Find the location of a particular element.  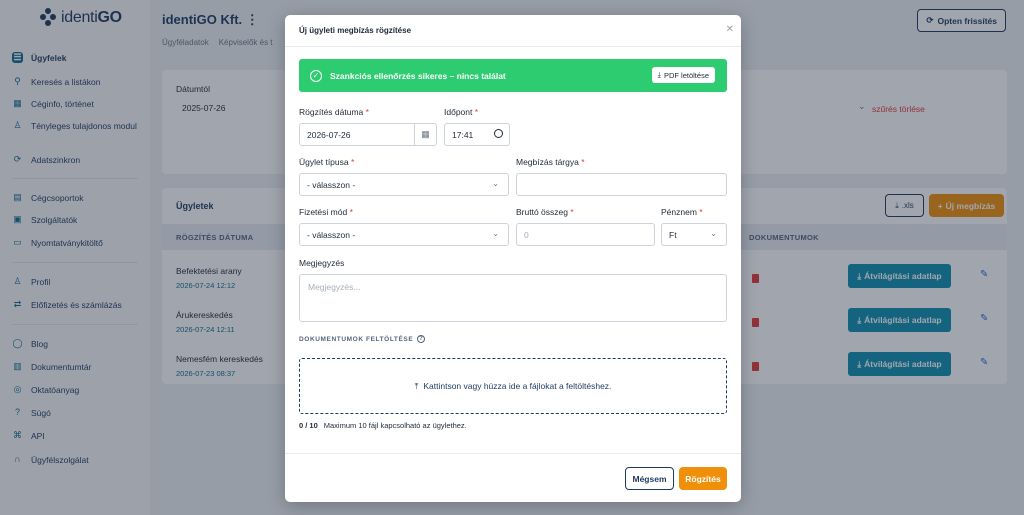

modal-footer-divider is located at coordinates (513, 453).